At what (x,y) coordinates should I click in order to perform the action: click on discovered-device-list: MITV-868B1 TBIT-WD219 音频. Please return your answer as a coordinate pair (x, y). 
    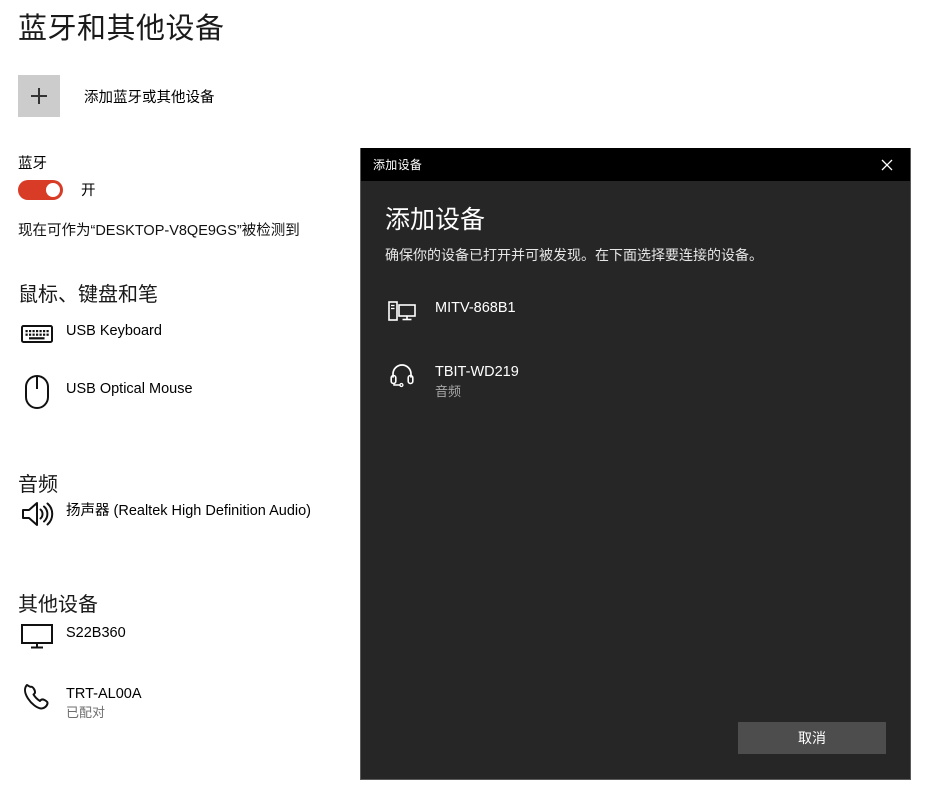
    Looking at the image, I should click on (635, 349).